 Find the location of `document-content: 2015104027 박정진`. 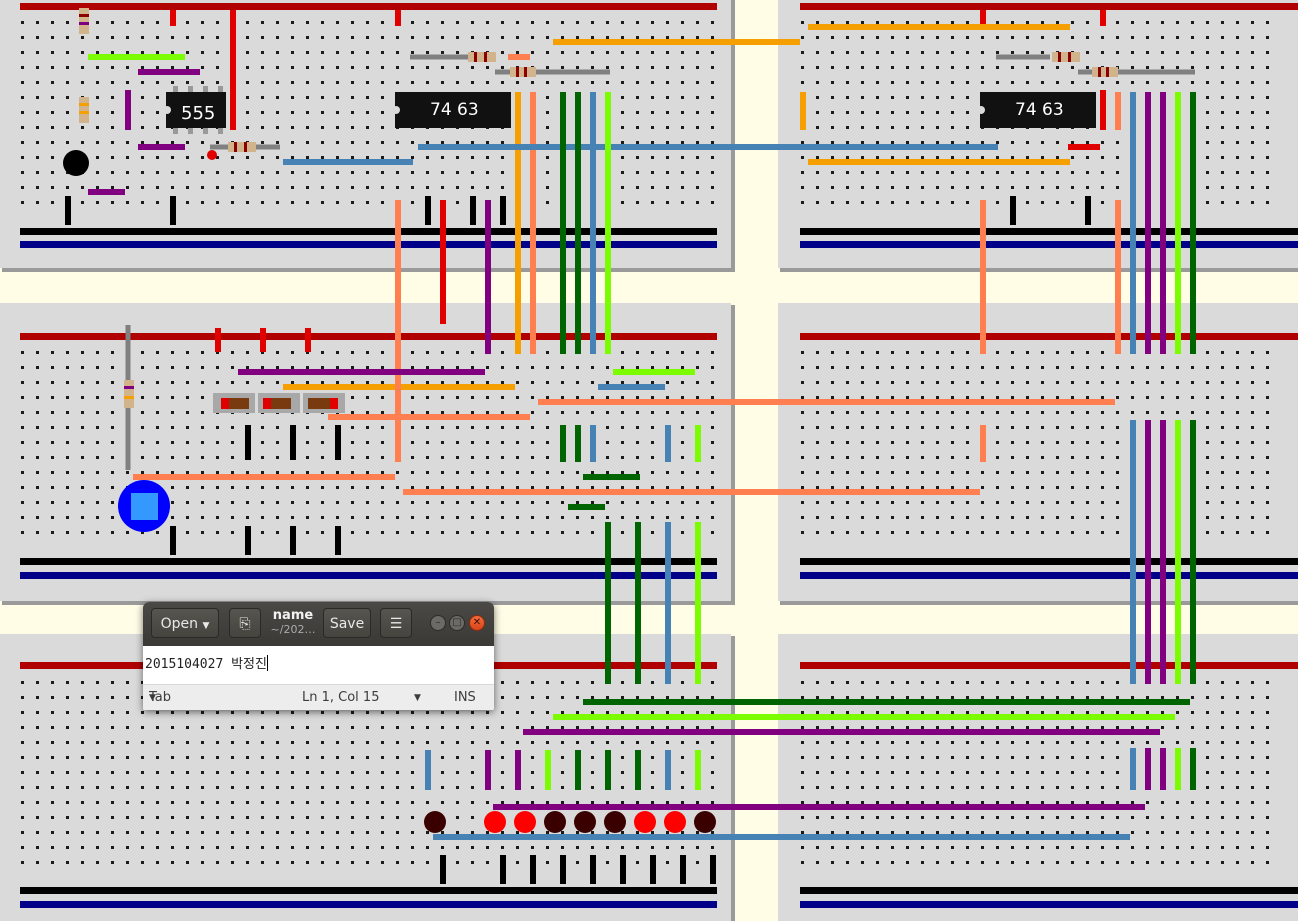

document-content: 2015104027 박정진 is located at coordinates (206, 662).